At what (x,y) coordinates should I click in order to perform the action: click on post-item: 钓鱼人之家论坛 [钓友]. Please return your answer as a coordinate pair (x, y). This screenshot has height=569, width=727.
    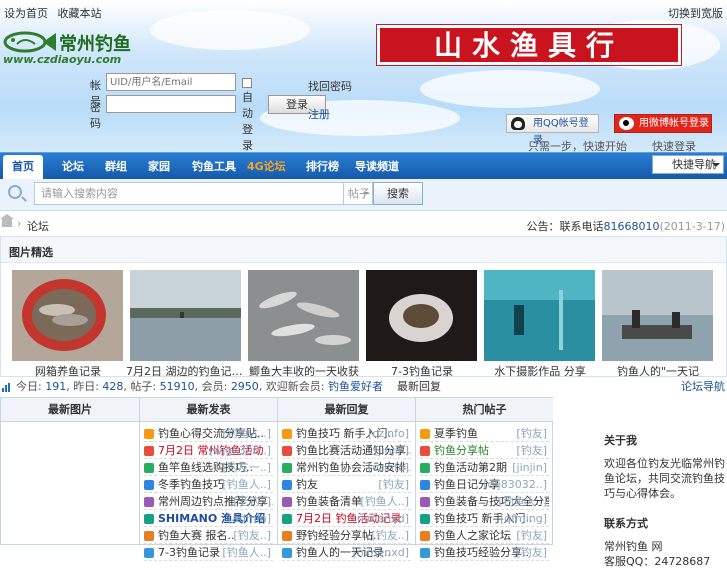
    Looking at the image, I should click on (484, 535).